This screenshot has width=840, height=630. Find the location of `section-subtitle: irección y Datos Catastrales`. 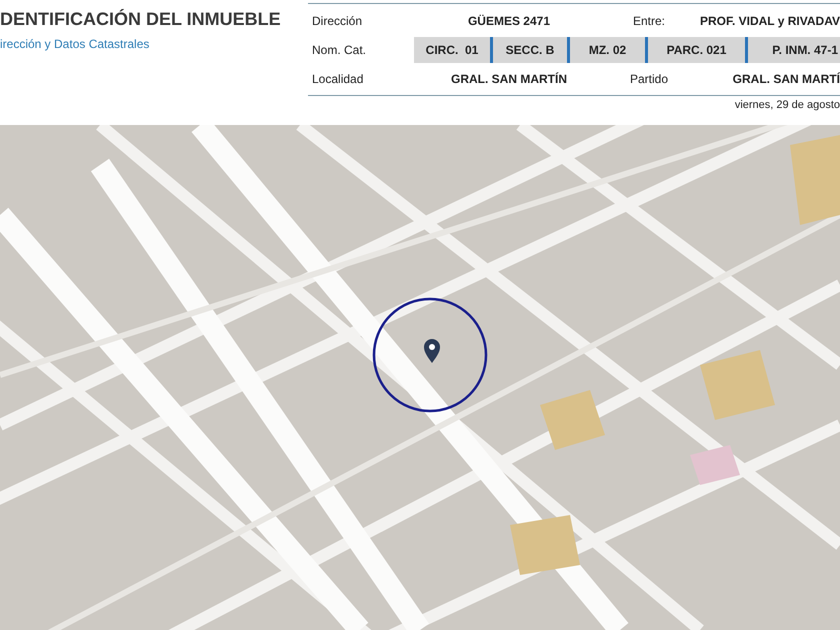

section-subtitle: irección y Datos Catastrales is located at coordinates (75, 44).